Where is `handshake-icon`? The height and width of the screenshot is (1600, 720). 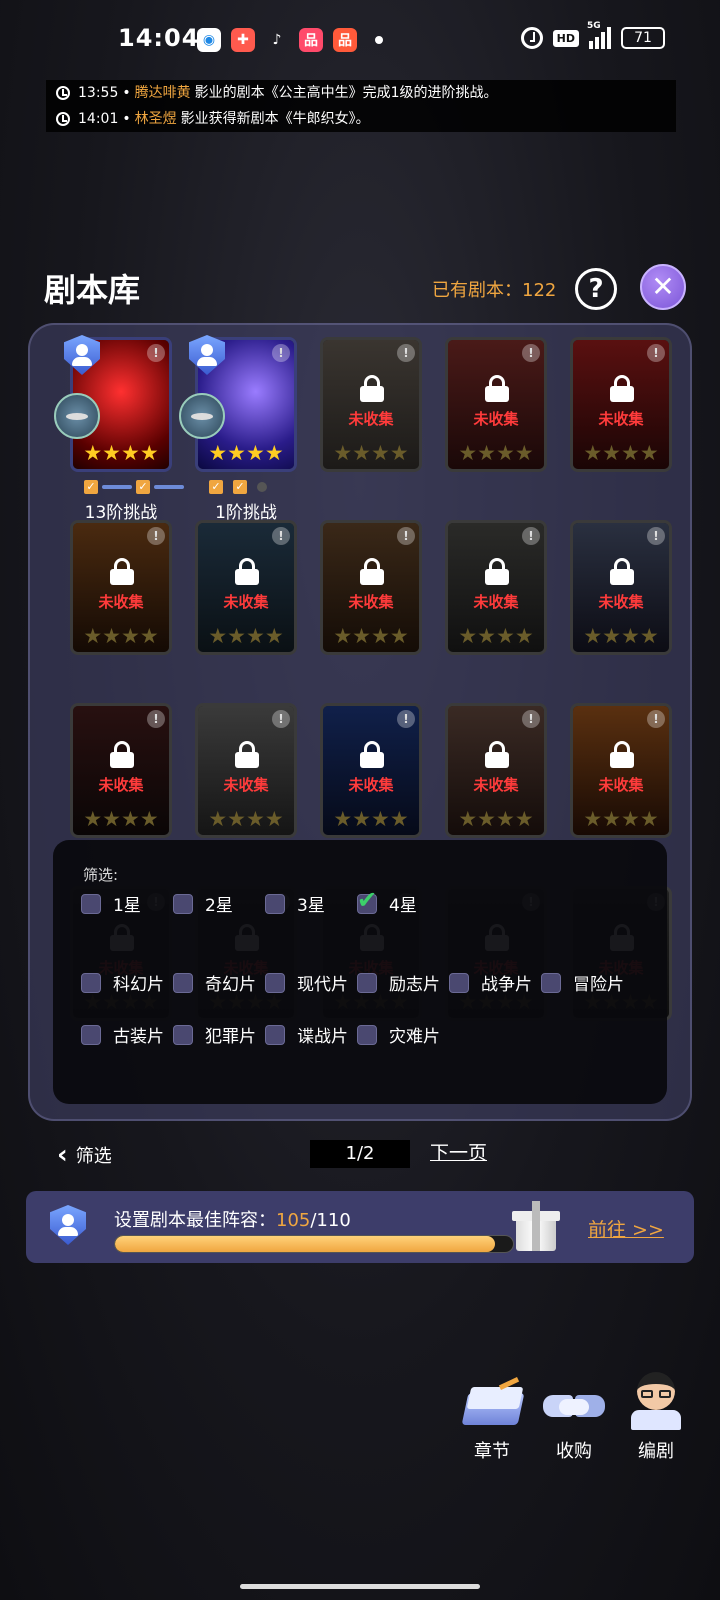 handshake-icon is located at coordinates (574, 1404).